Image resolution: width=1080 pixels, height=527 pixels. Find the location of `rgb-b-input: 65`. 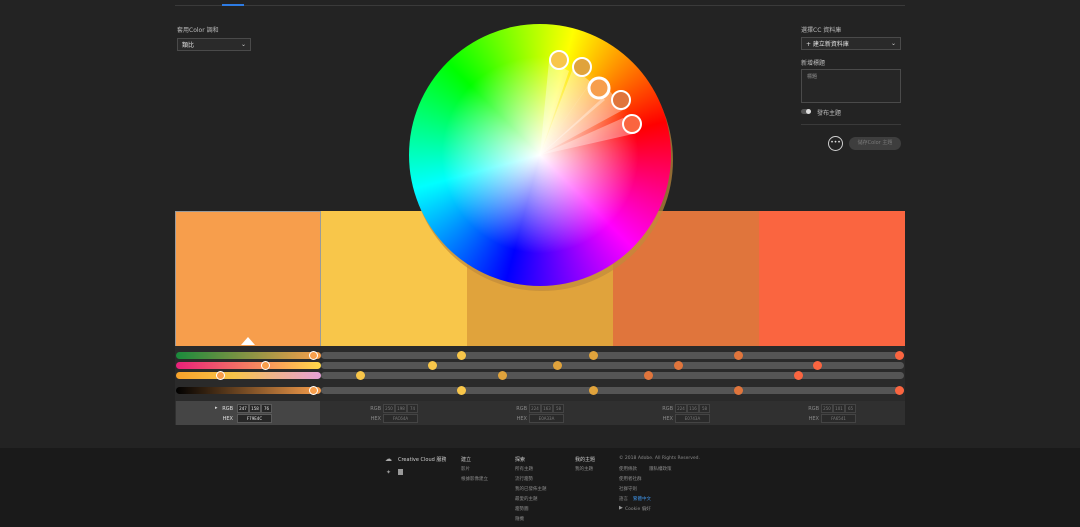

rgb-b-input: 65 is located at coordinates (850, 408).